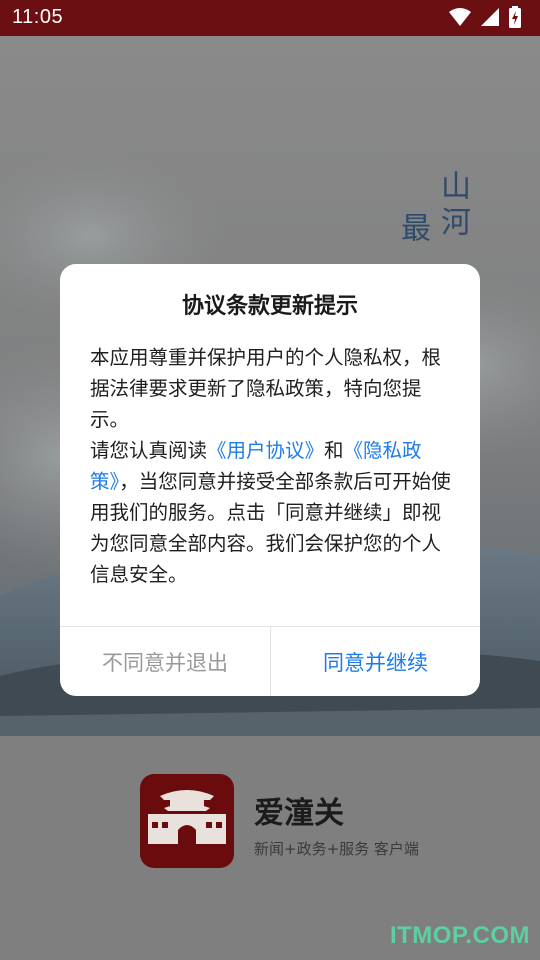 The height and width of the screenshot is (960, 540). What do you see at coordinates (270, 18) in the screenshot?
I see `status-bar: 11:05` at bounding box center [270, 18].